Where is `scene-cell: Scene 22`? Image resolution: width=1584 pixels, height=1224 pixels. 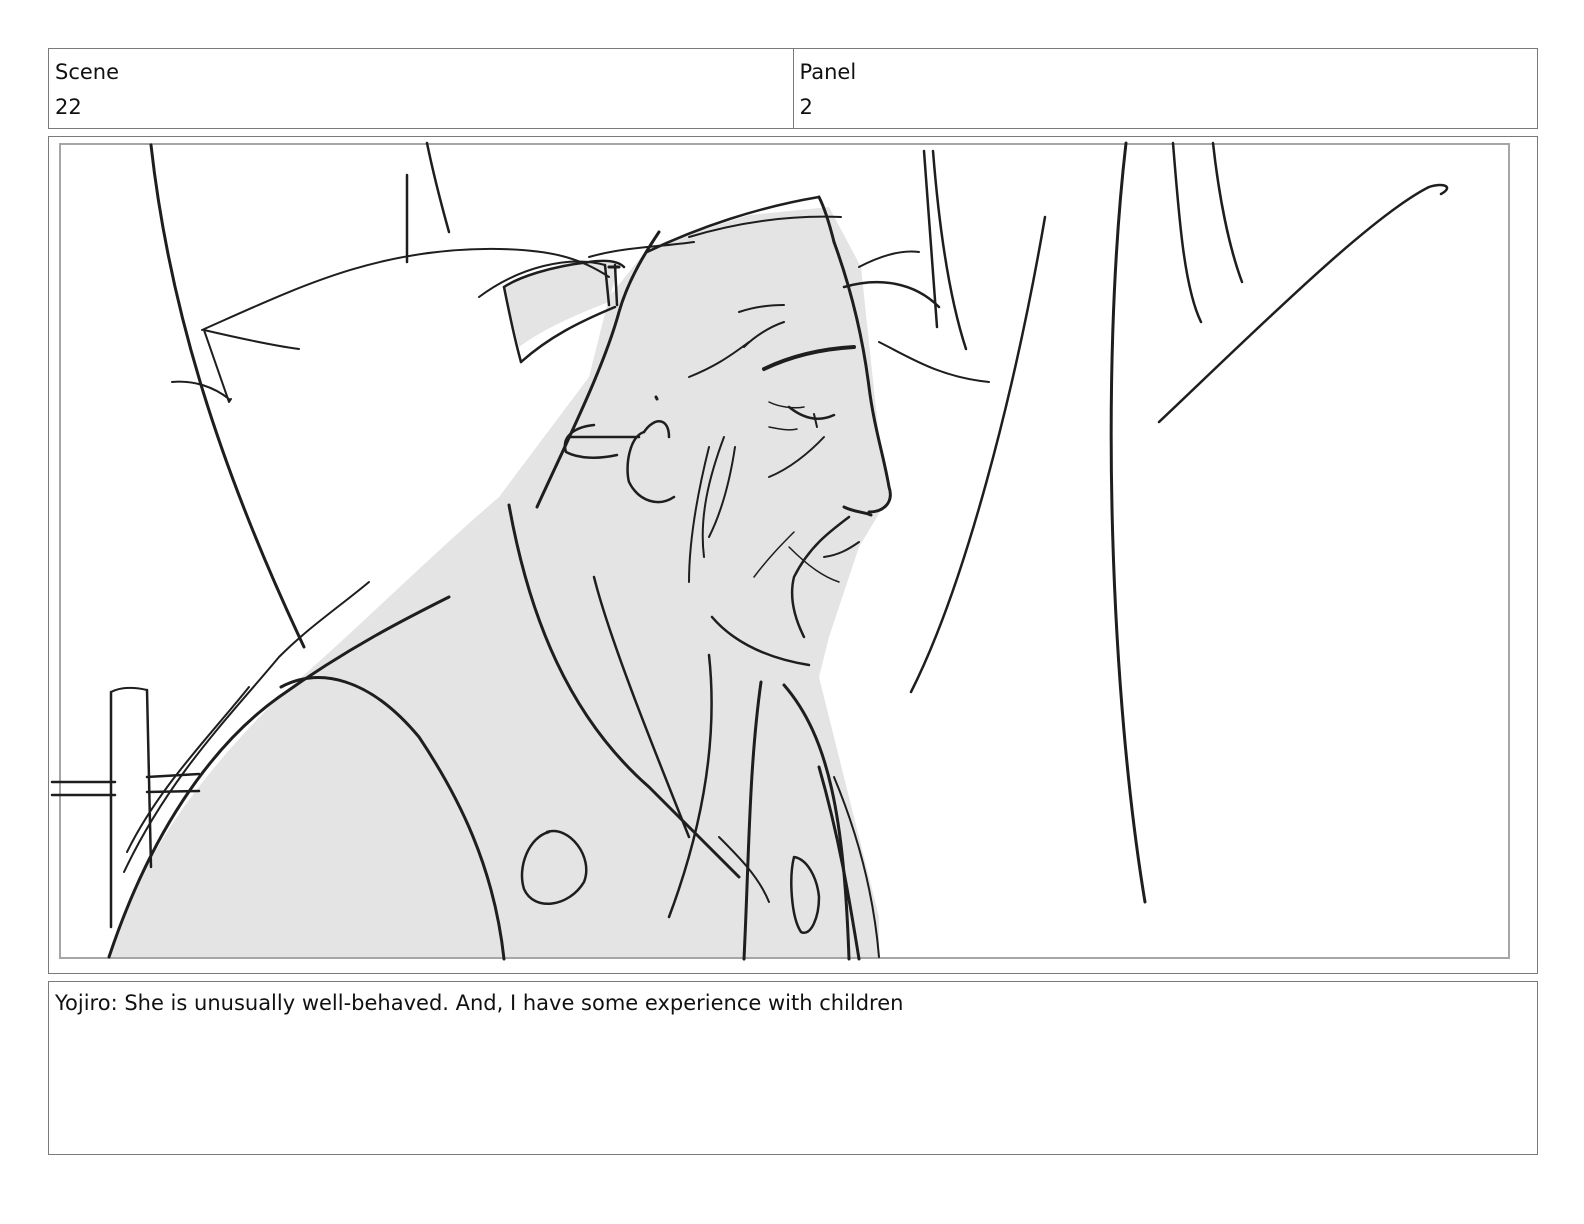 scene-cell: Scene 22 is located at coordinates (421, 88).